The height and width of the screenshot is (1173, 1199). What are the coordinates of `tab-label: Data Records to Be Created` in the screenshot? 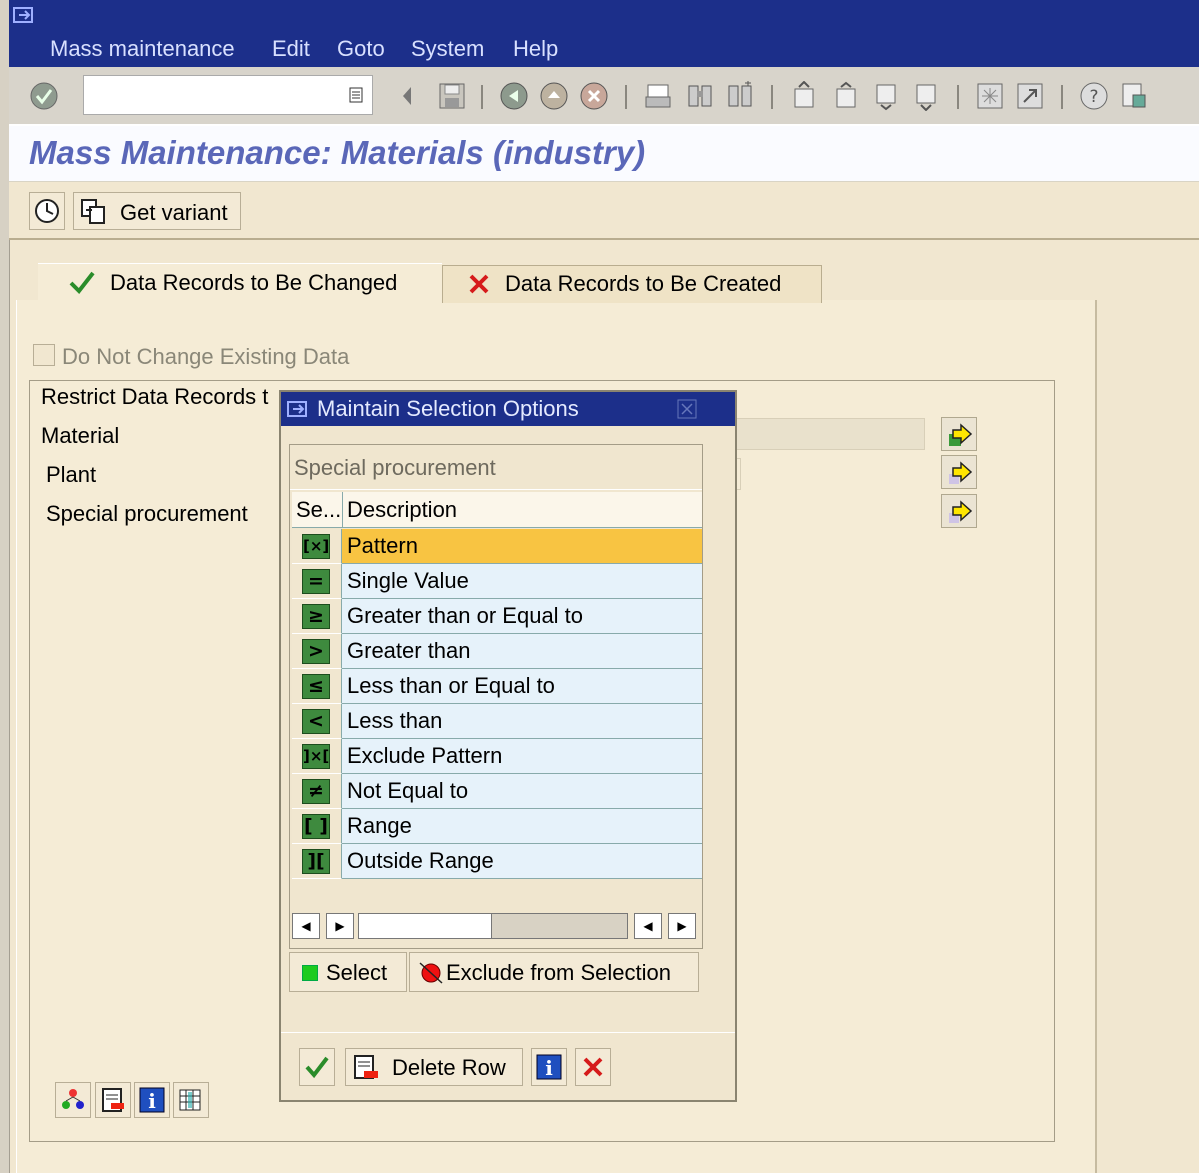 It's located at (643, 283).